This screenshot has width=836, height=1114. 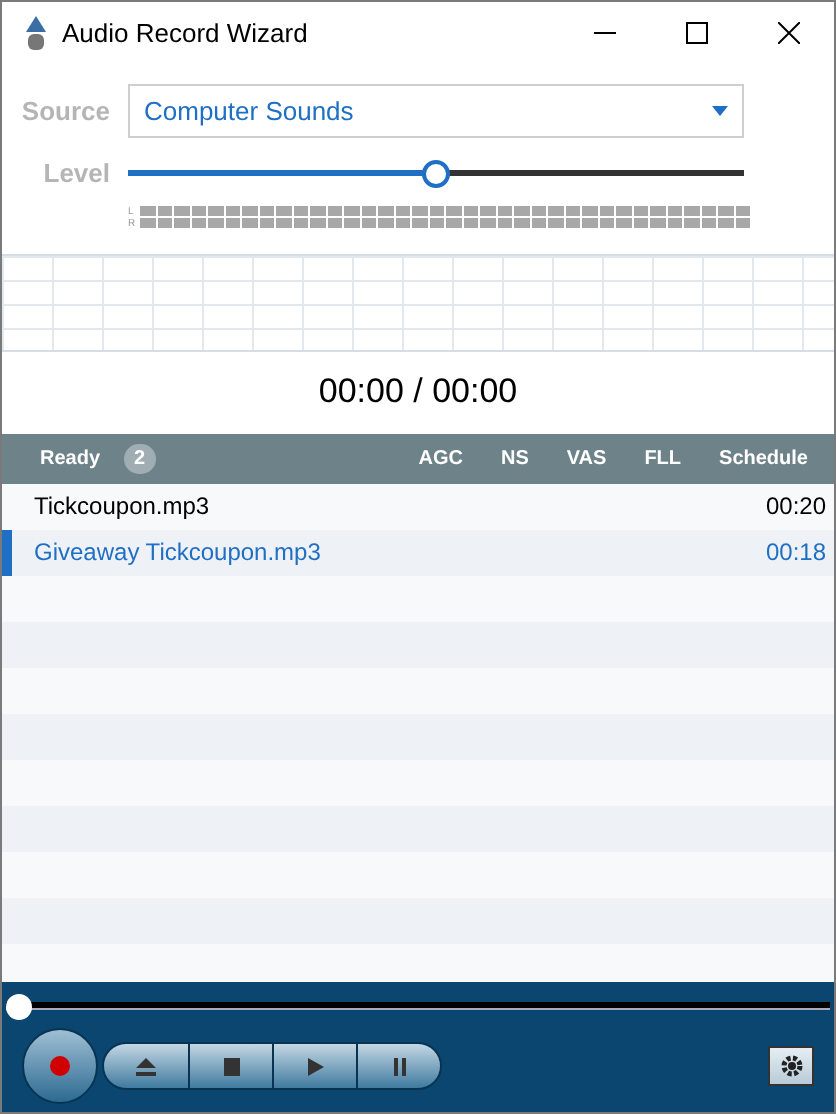 What do you see at coordinates (19, 1006) in the screenshot?
I see `seek-thumb` at bounding box center [19, 1006].